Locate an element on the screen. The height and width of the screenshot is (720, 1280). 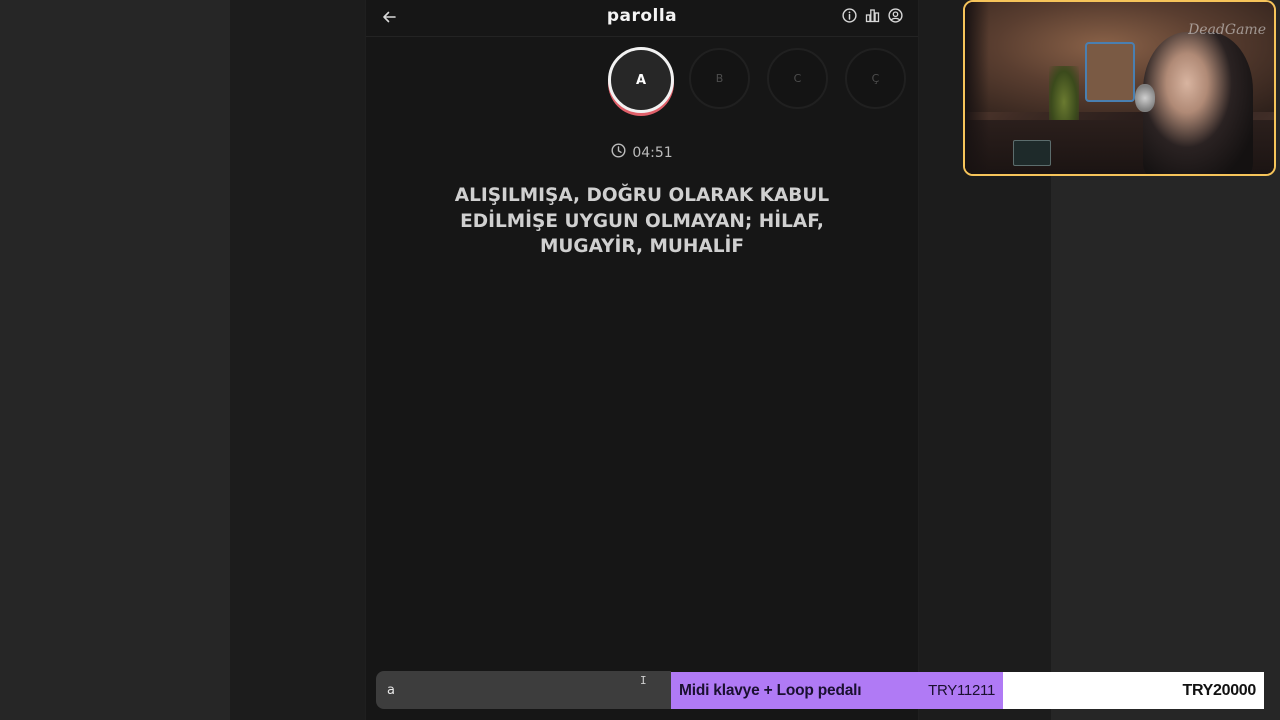
letter-label: B is located at coordinates (719, 78).